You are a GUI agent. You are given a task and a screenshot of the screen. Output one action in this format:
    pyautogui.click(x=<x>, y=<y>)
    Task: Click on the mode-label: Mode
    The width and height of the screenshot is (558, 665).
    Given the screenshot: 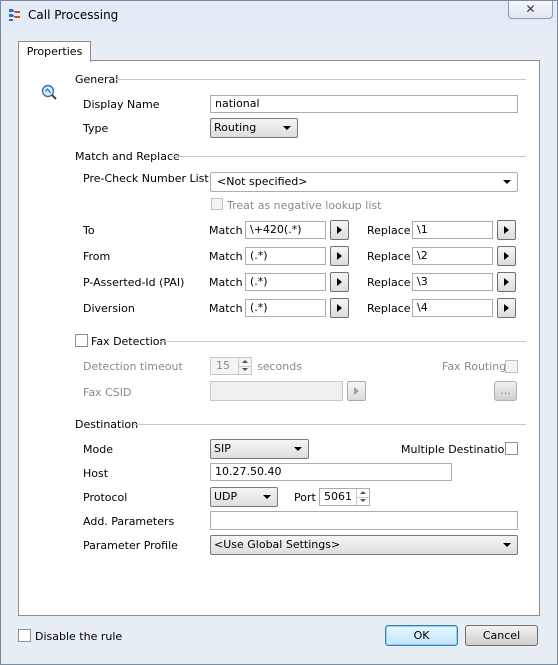 What is the action you would take?
    pyautogui.click(x=98, y=449)
    